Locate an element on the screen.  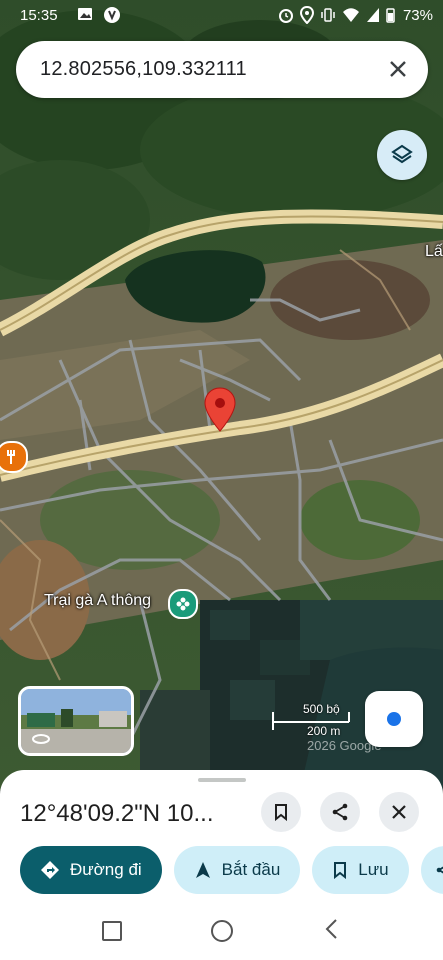
share-chip-button is located at coordinates (431, 870).